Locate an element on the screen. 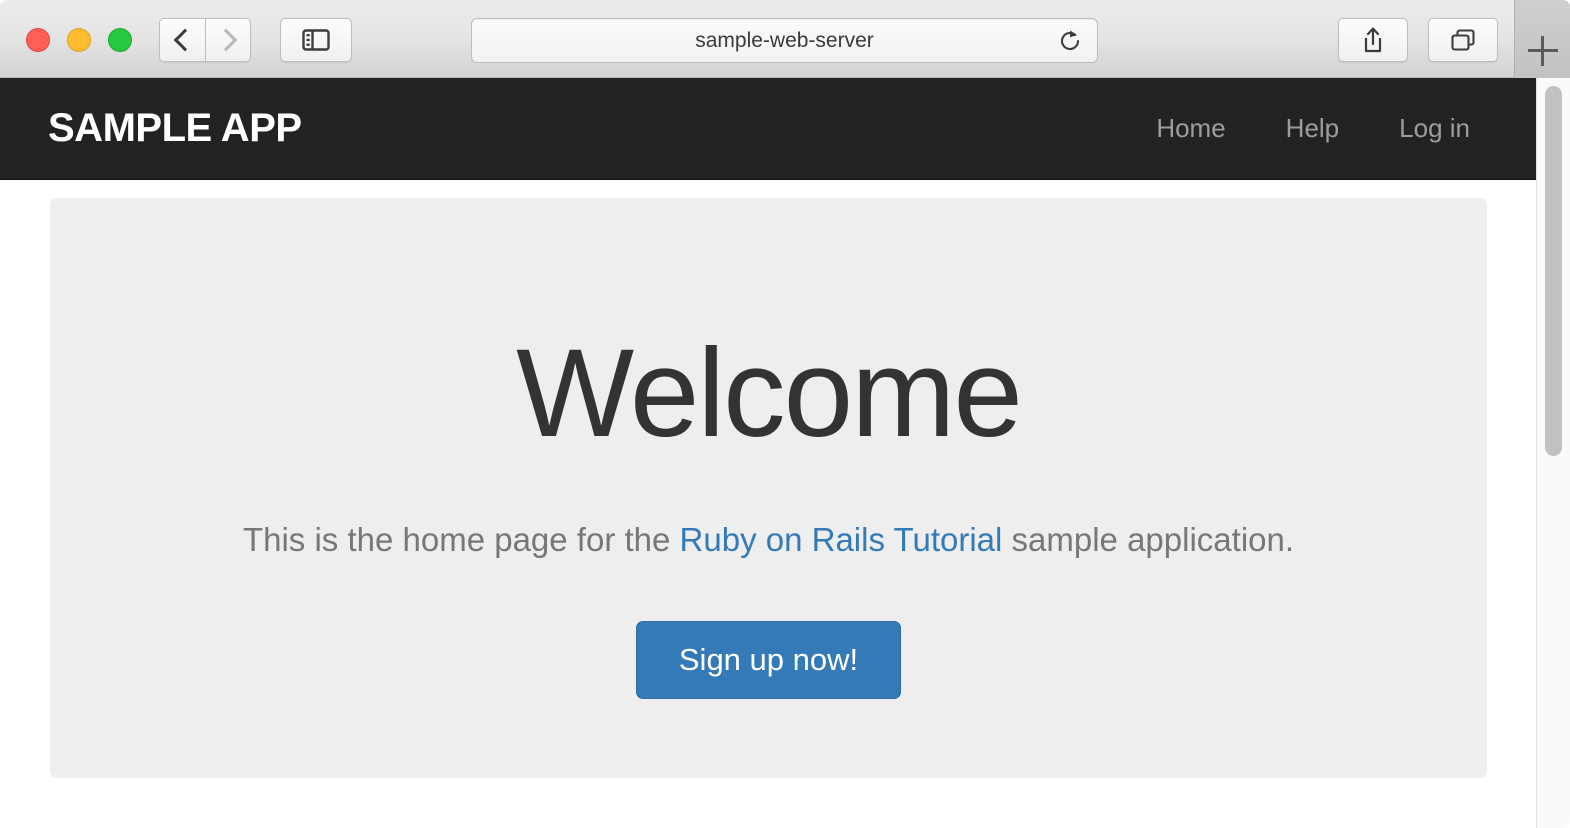 The width and height of the screenshot is (1570, 828). reload-icon is located at coordinates (1070, 40).